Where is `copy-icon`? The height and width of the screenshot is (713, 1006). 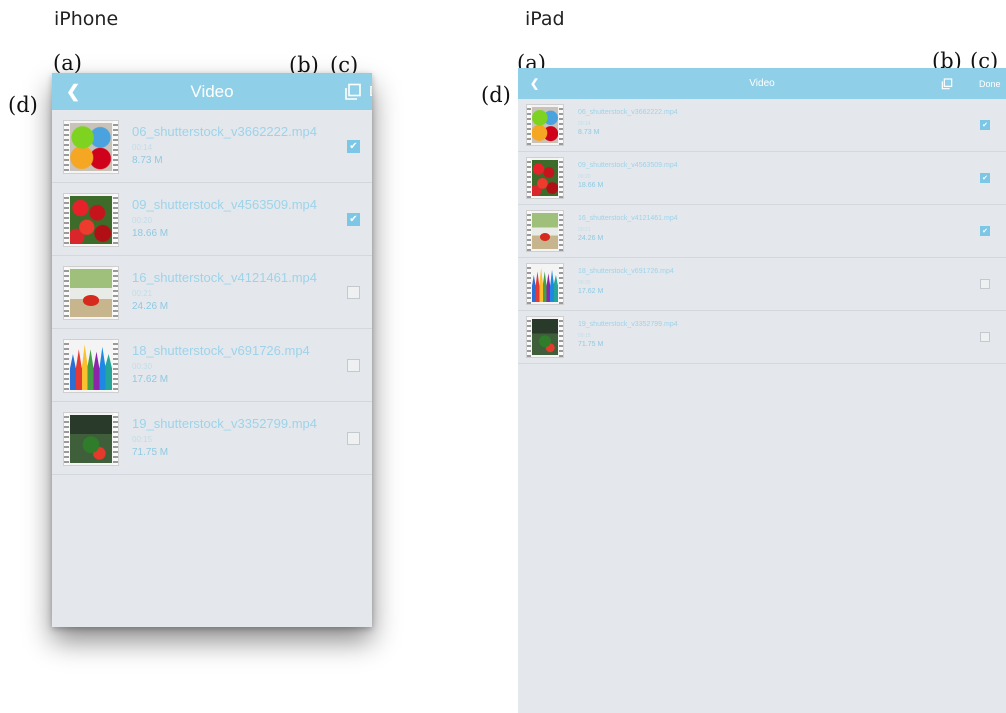
copy-icon is located at coordinates (353, 91).